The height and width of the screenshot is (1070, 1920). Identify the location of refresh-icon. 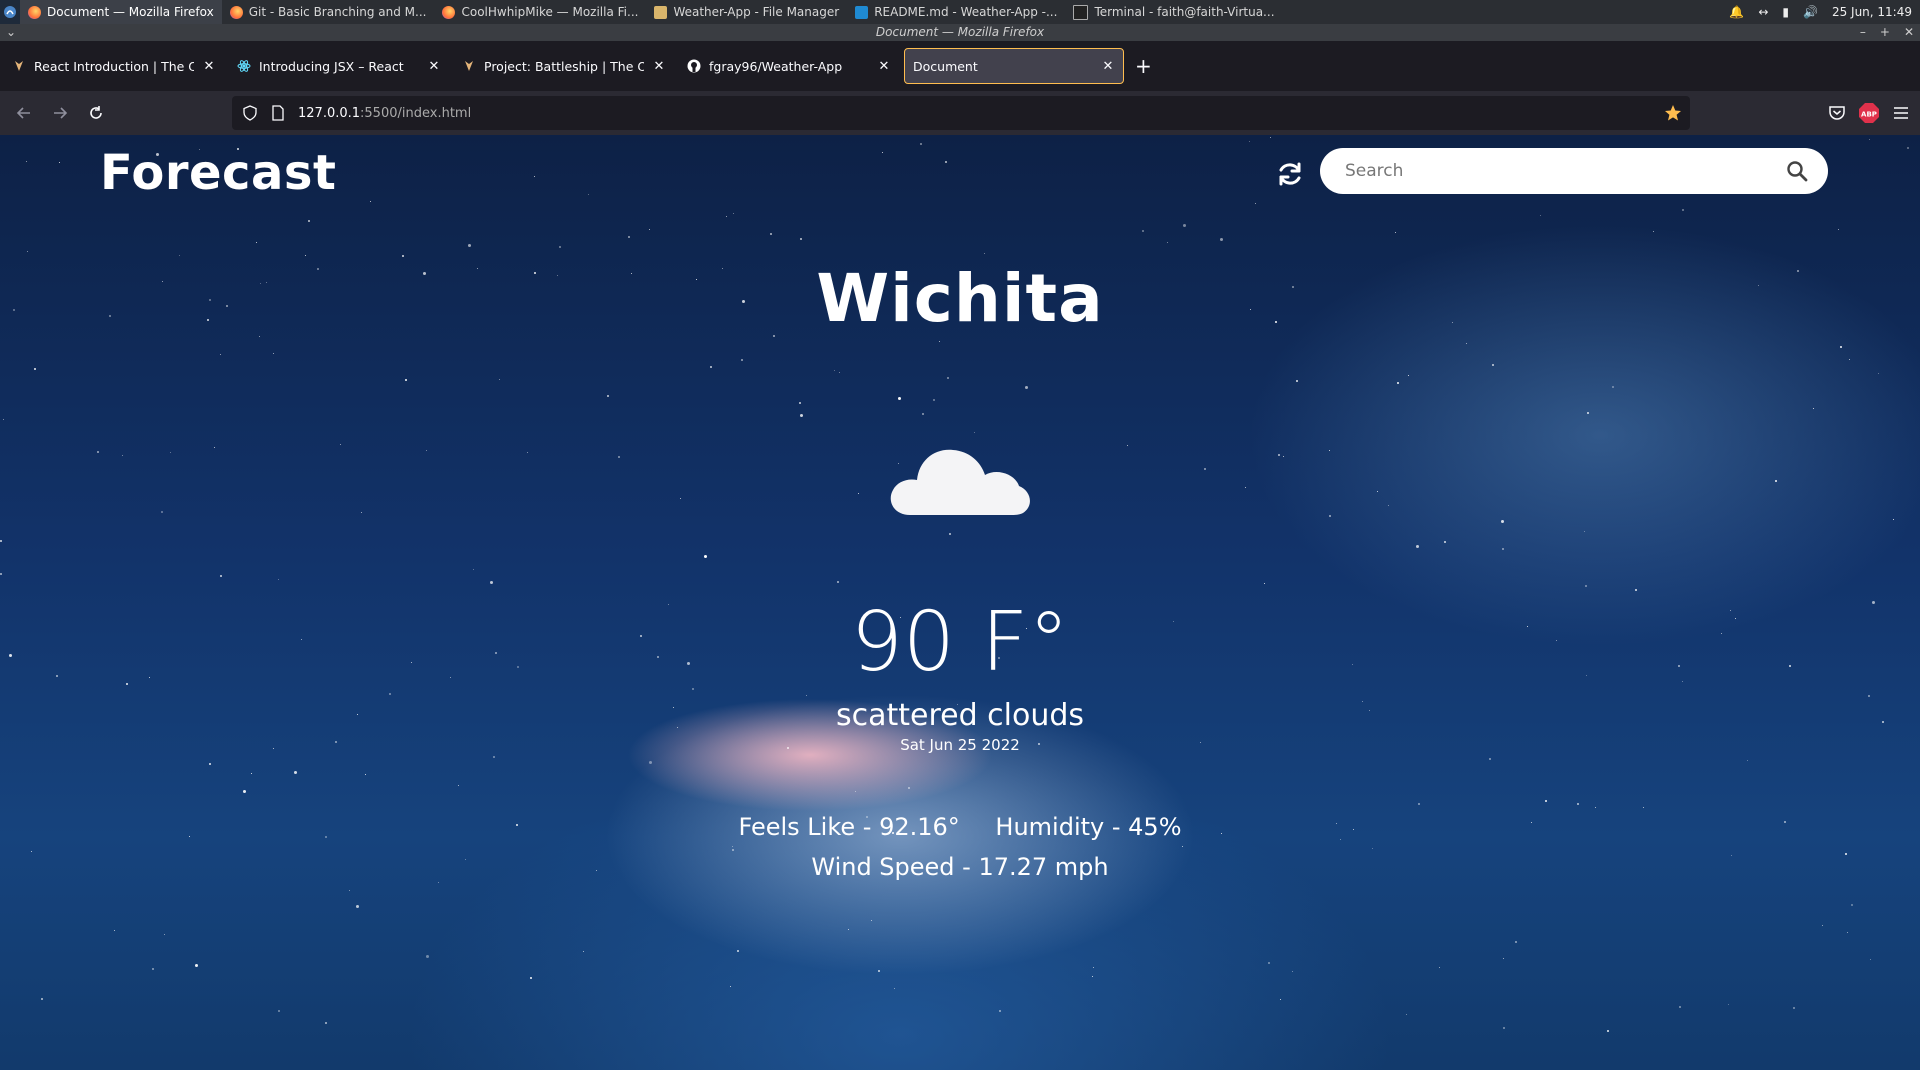
(1290, 174).